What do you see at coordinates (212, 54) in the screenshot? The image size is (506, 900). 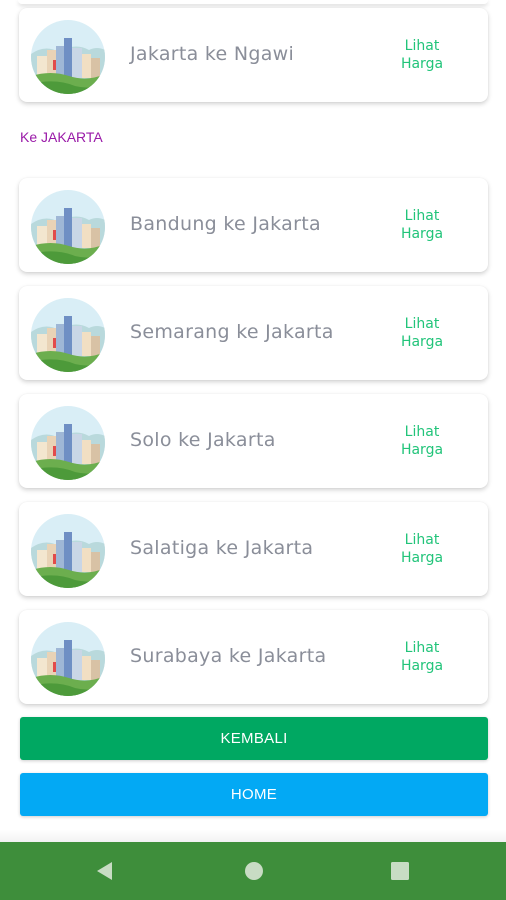 I see `route-name: Jakarta ke Ngawi` at bounding box center [212, 54].